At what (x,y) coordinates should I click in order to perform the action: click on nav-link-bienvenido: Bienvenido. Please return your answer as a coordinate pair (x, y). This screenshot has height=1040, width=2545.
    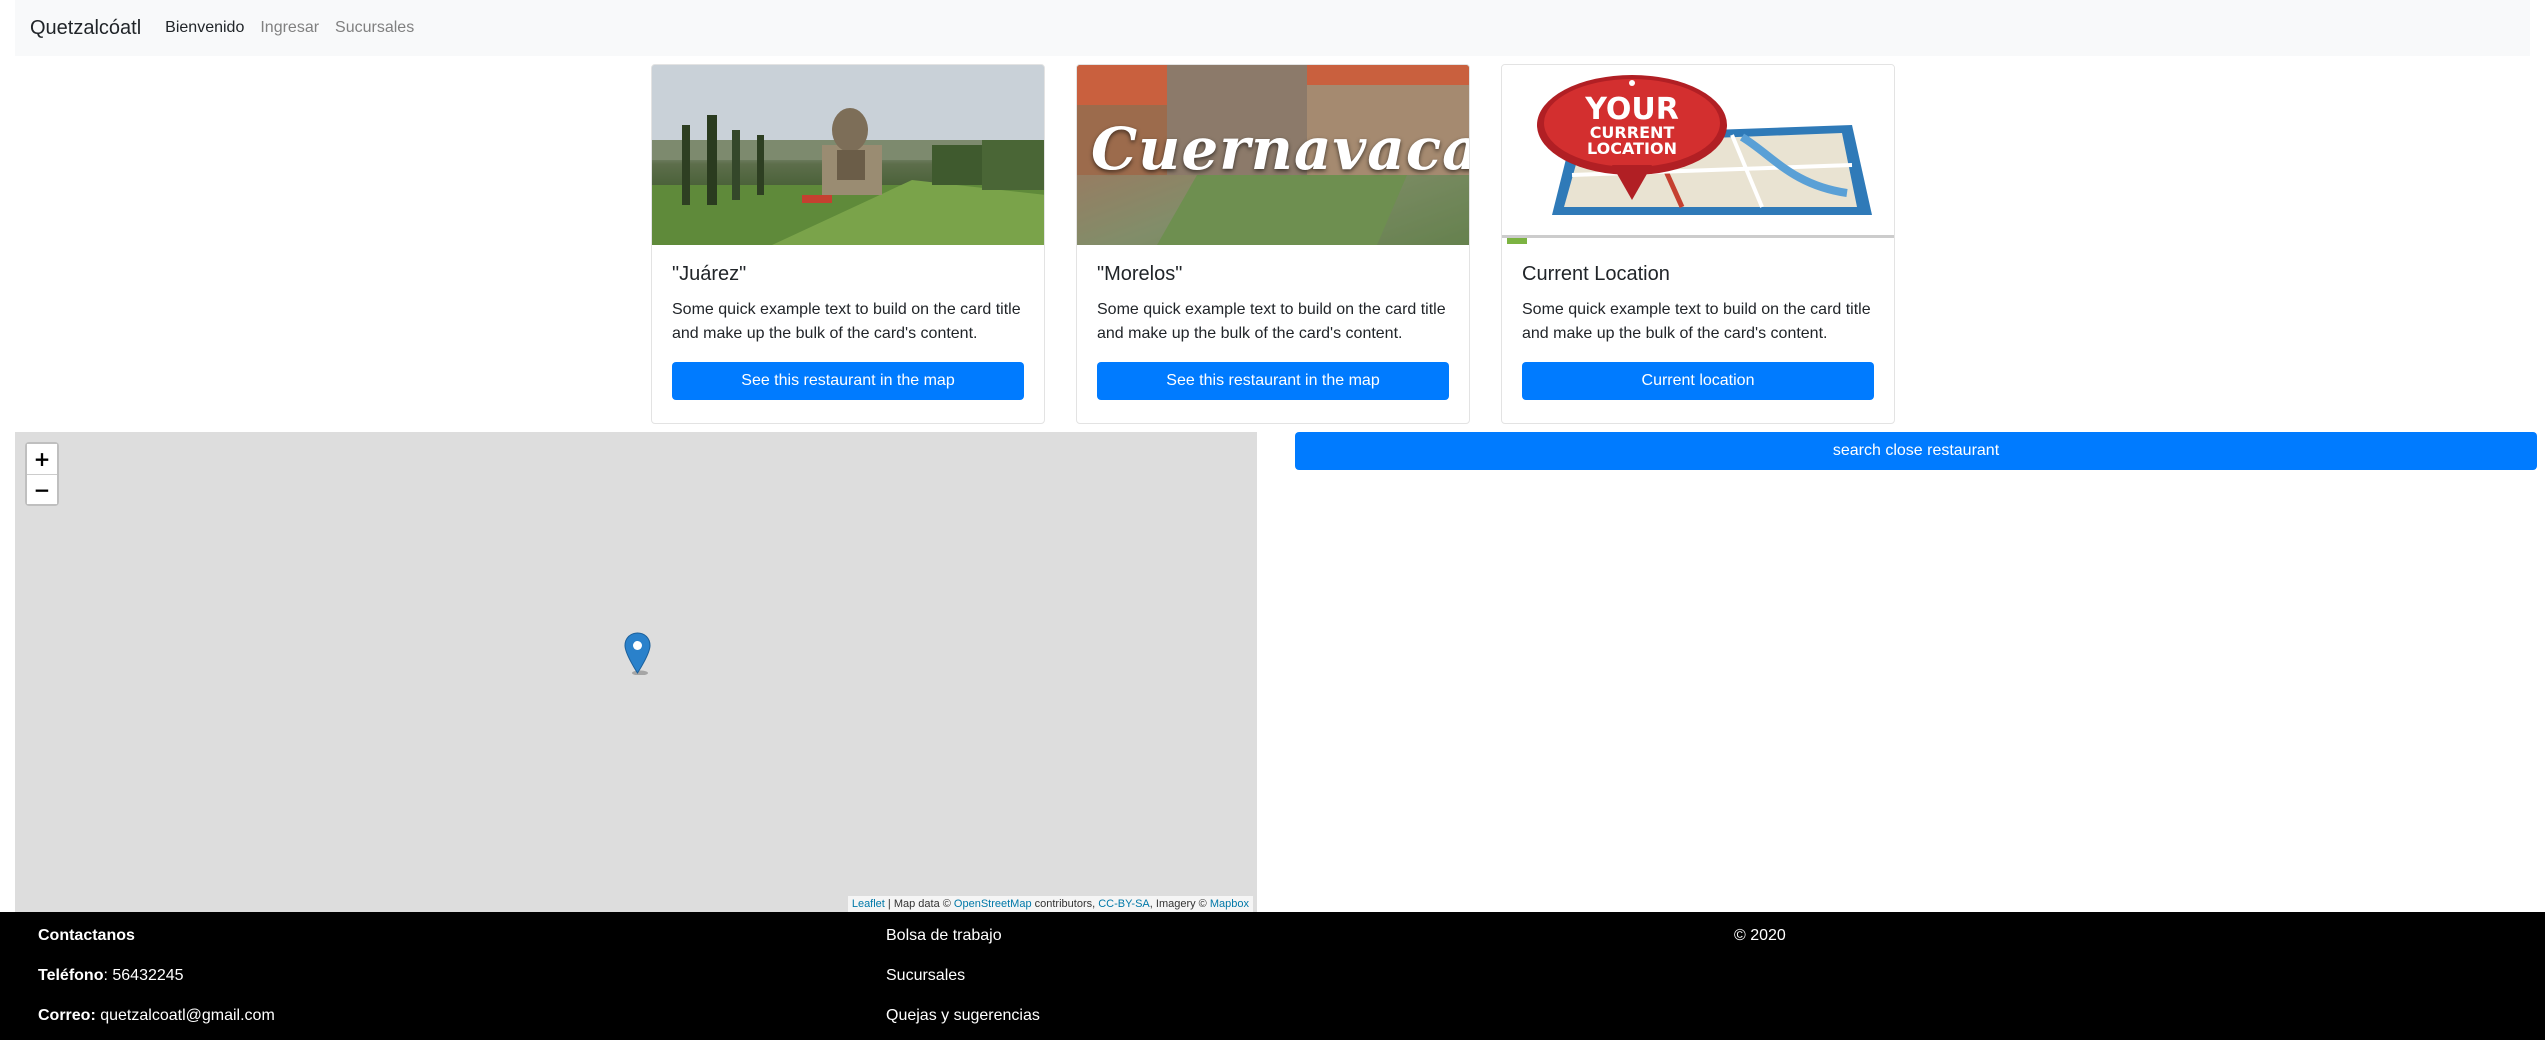
    Looking at the image, I should click on (204, 28).